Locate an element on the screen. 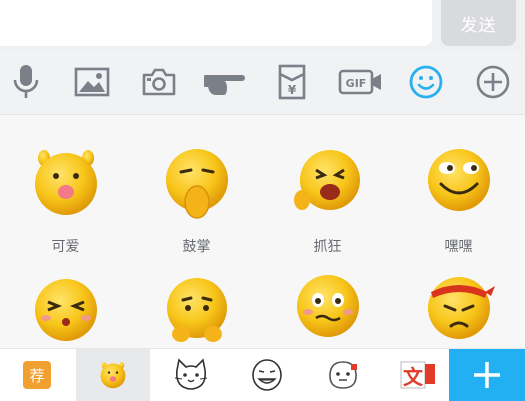 The image size is (525, 401). composer-area: 发送 is located at coordinates (262, 25).